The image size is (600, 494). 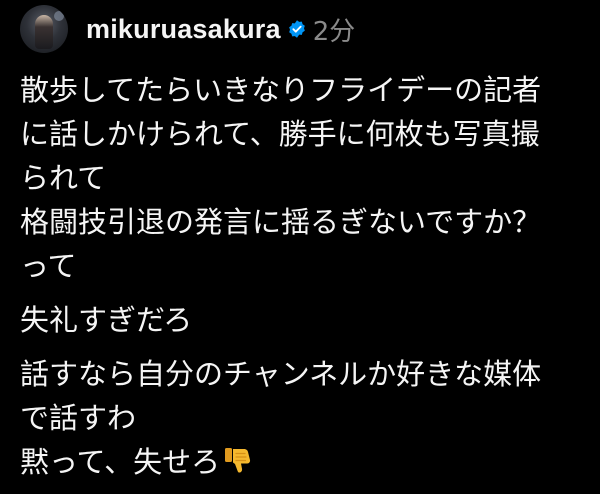 What do you see at coordinates (281, 90) in the screenshot?
I see `text-line: 散歩してたらいきなりフライデーの記者` at bounding box center [281, 90].